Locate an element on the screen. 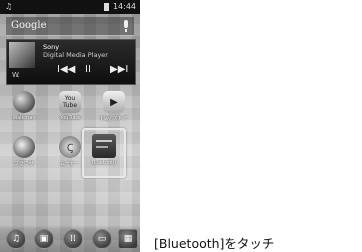 This screenshot has width=362, height=252. album-name: Digital Media Player is located at coordinates (75, 55).